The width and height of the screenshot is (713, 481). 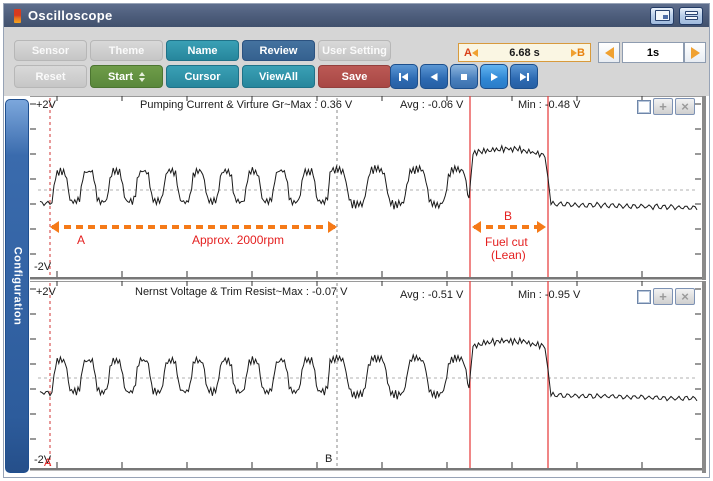 I want to click on panel2-avg: Avg : -0.51 V, so click(x=432, y=295).